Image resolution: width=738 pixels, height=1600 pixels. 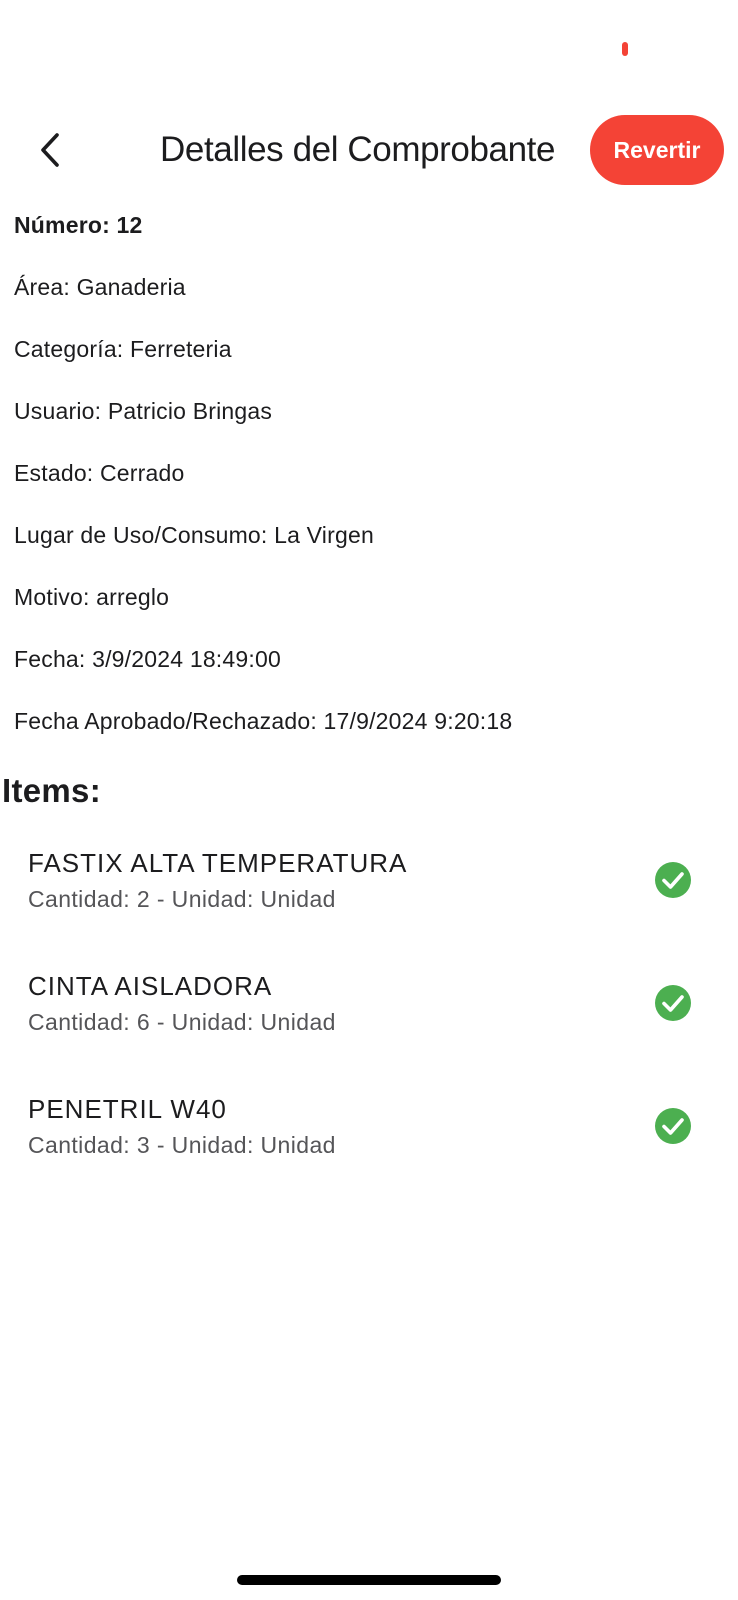 I want to click on revert-button: Revertir, so click(x=657, y=150).